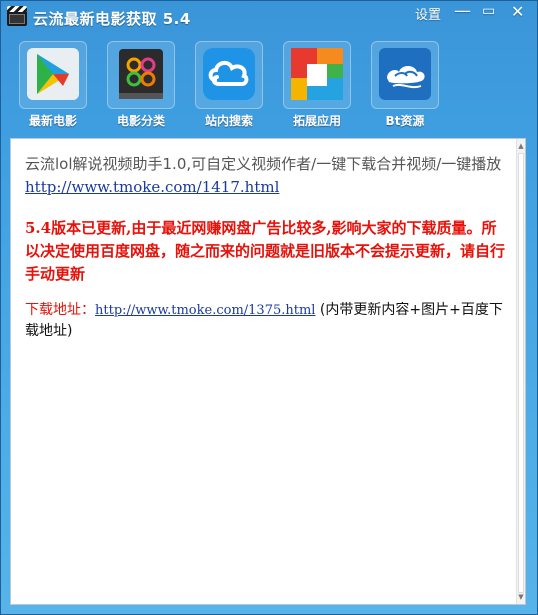 The width and height of the screenshot is (538, 615). I want to click on restore-button: ▭, so click(488, 11).